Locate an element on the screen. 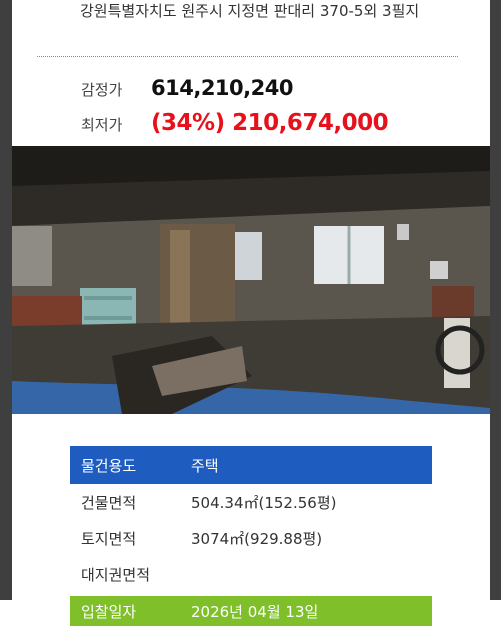  minimum-price-row: 최저가 (34%) 210,674,000 is located at coordinates (235, 123).